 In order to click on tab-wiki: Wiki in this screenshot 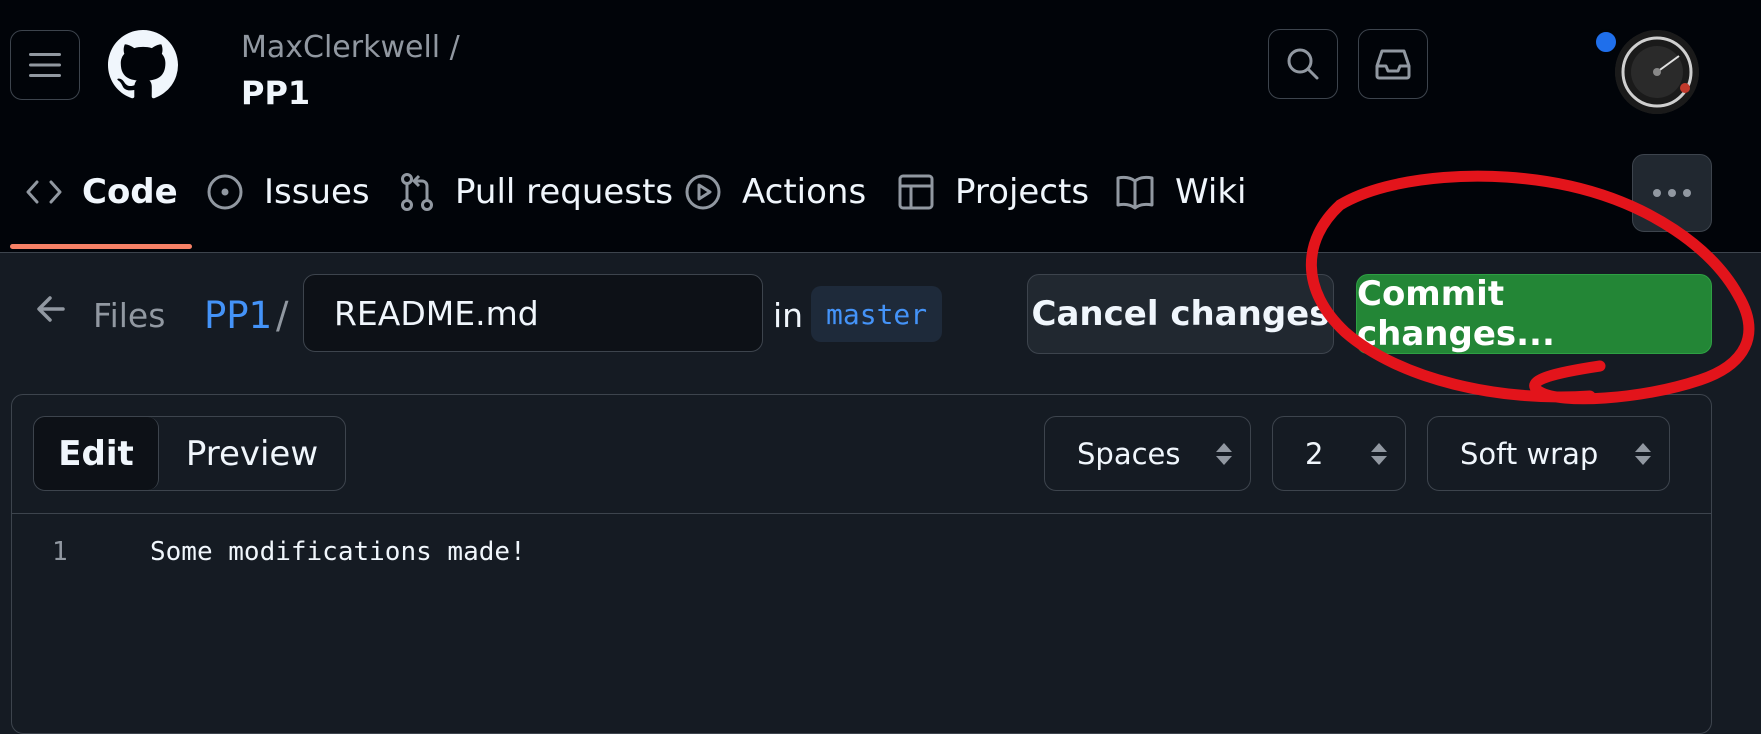, I will do `click(1180, 192)`.